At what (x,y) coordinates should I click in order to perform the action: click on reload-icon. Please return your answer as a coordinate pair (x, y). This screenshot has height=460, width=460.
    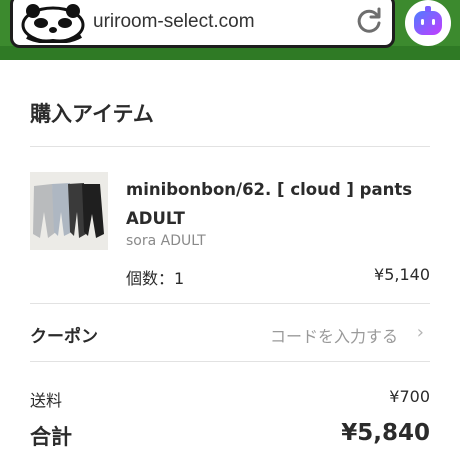
    Looking at the image, I should click on (369, 21).